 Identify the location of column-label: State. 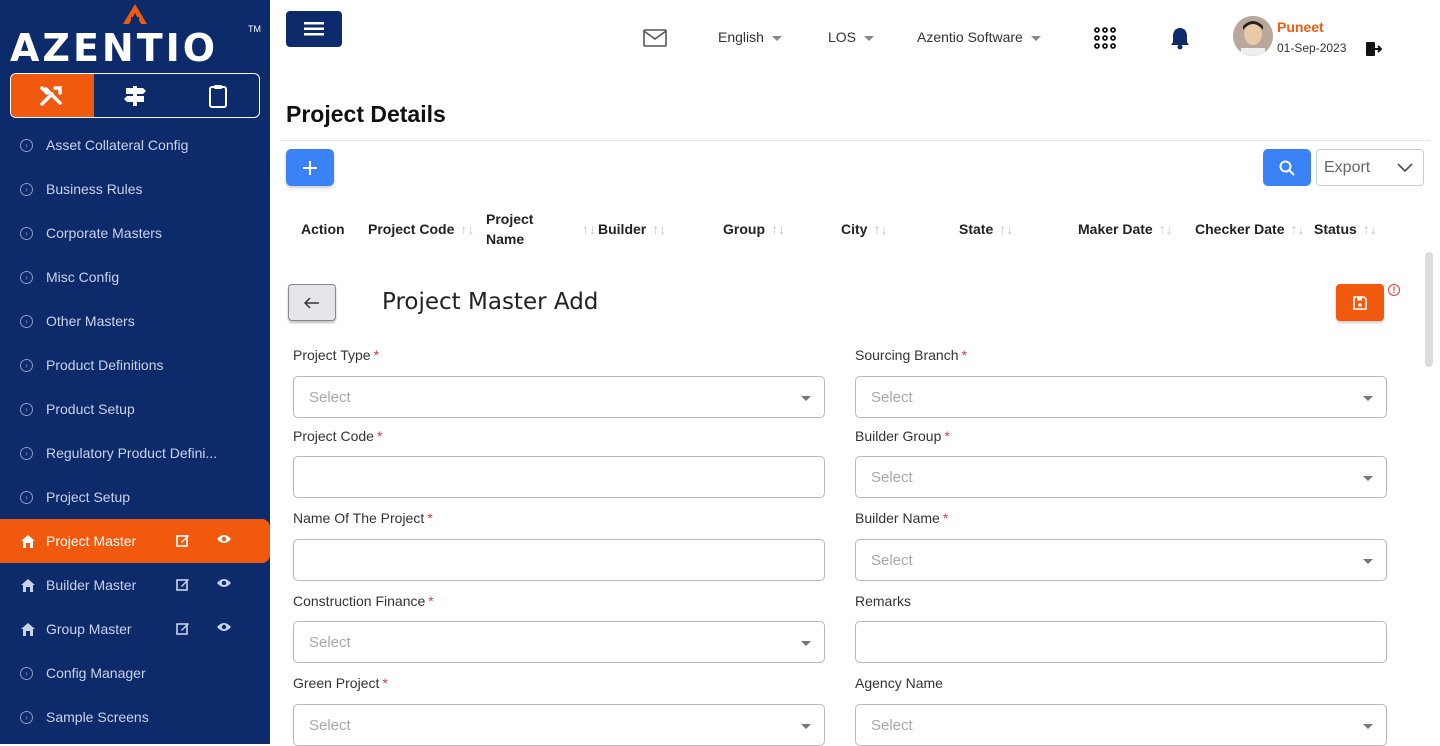
(976, 228).